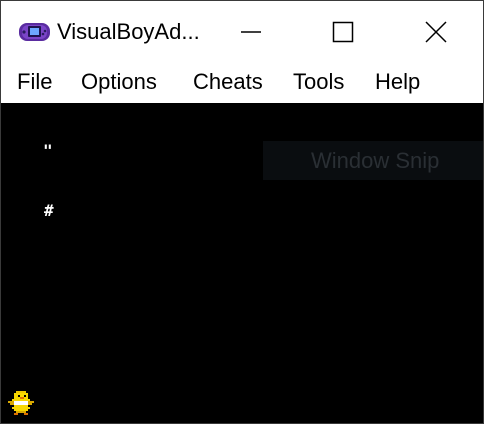 Image resolution: width=484 pixels, height=424 pixels. I want to click on maximize-icon, so click(343, 31).